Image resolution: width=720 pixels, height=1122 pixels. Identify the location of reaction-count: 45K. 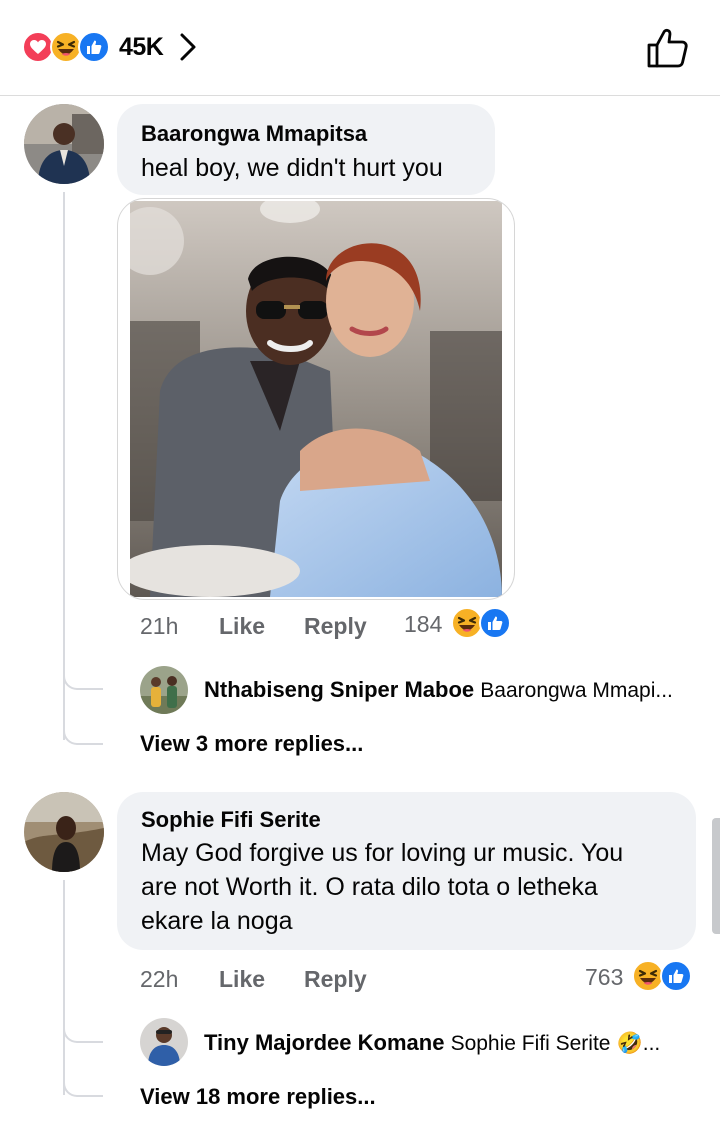
(141, 46).